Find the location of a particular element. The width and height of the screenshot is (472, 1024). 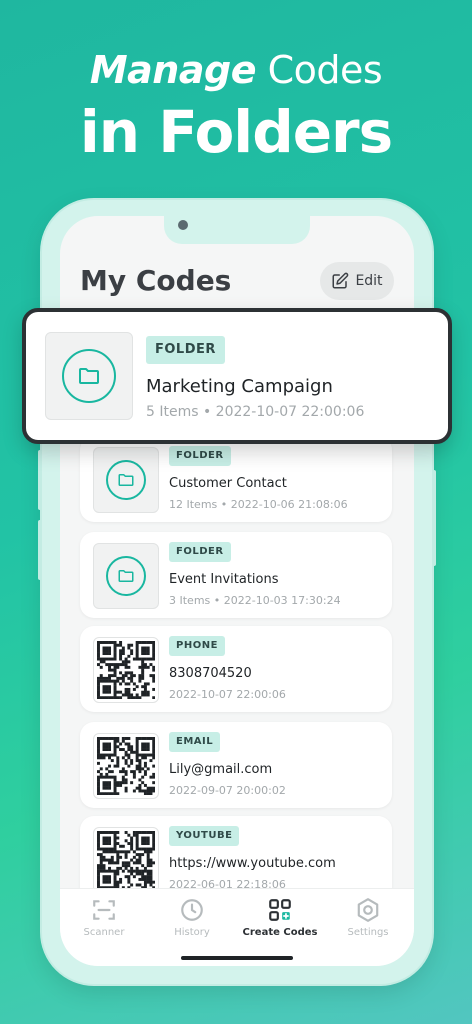

clock-icon is located at coordinates (192, 910).